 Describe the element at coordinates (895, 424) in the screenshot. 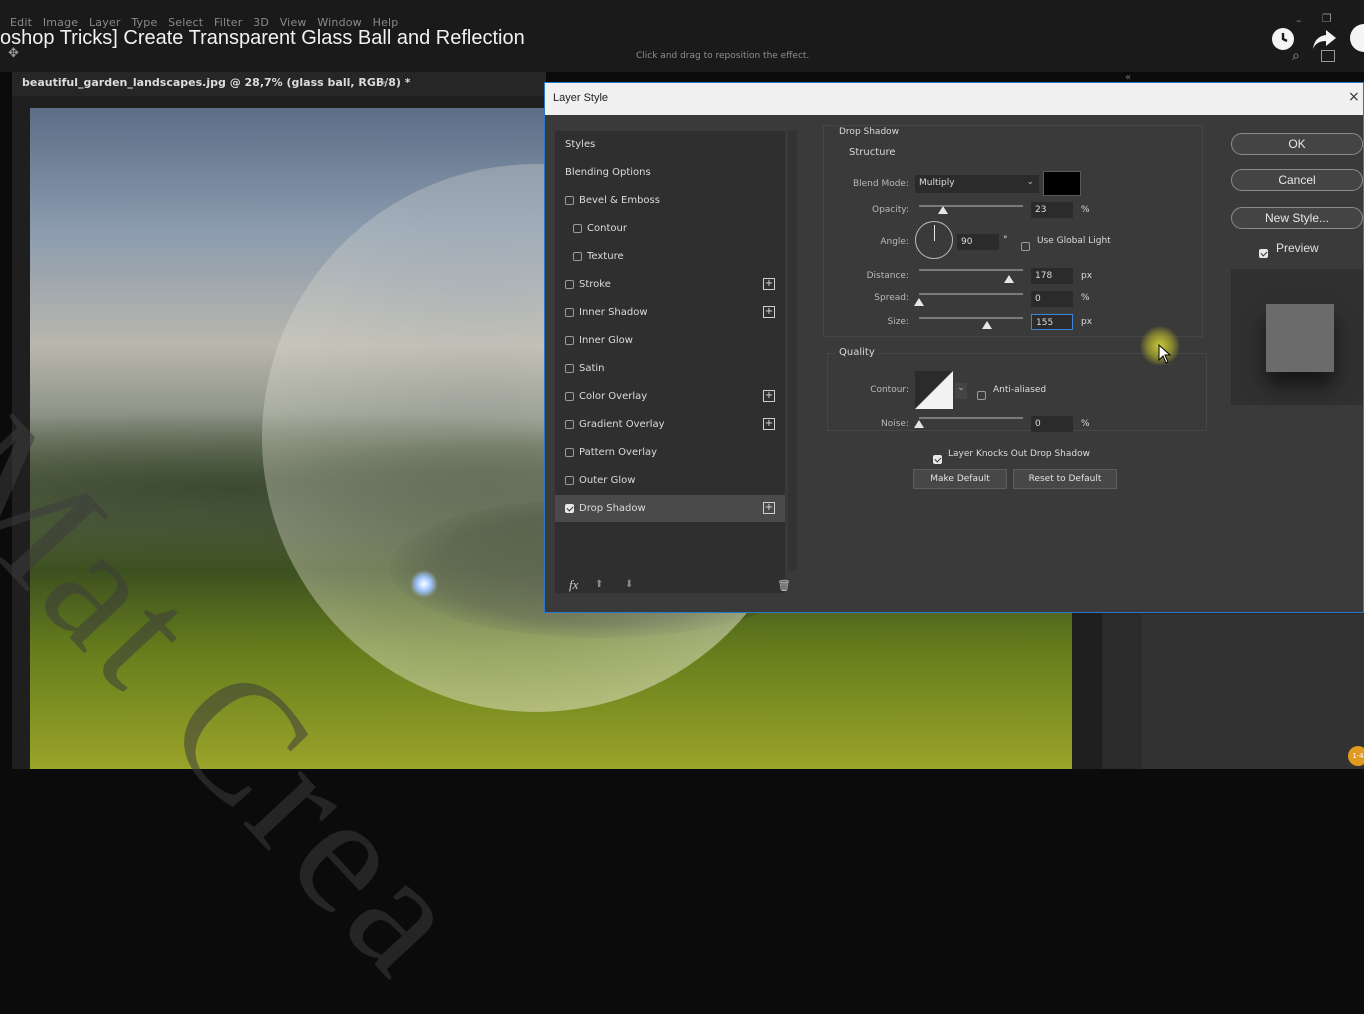

I see `noise-label: Noise:` at that location.